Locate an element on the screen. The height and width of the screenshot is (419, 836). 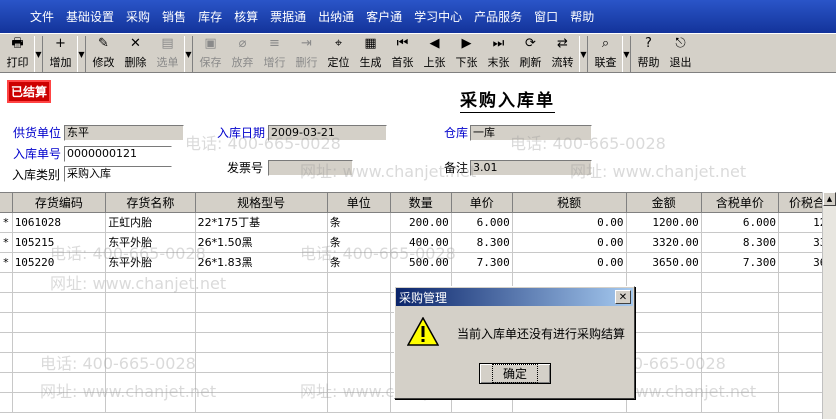
column-header: 单位 is located at coordinates (359, 203).